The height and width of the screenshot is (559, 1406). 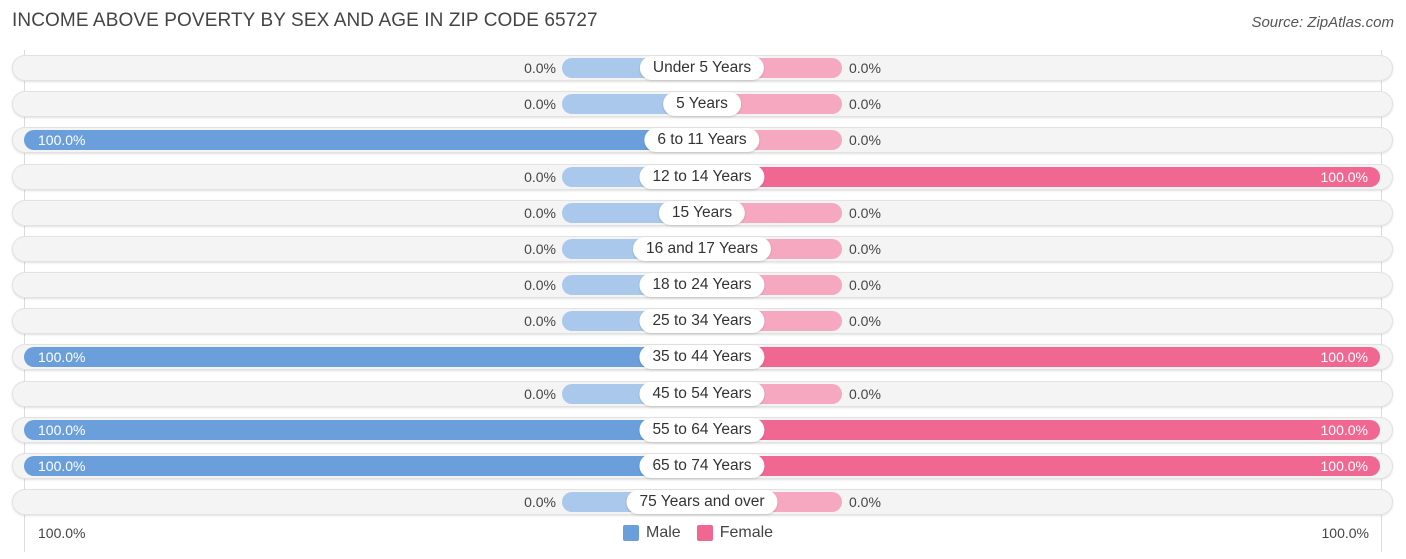 I want to click on legend: Male Female, so click(x=706, y=533).